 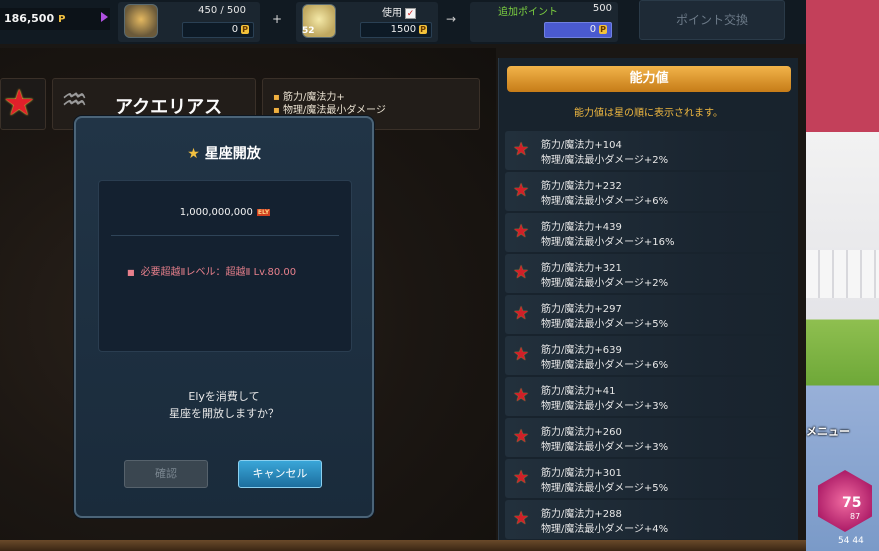 What do you see at coordinates (650, 437) in the screenshot?
I see `stat-row: ★ 筋力/魔法力+260 物理/魔法最小ダメージ+3%` at bounding box center [650, 437].